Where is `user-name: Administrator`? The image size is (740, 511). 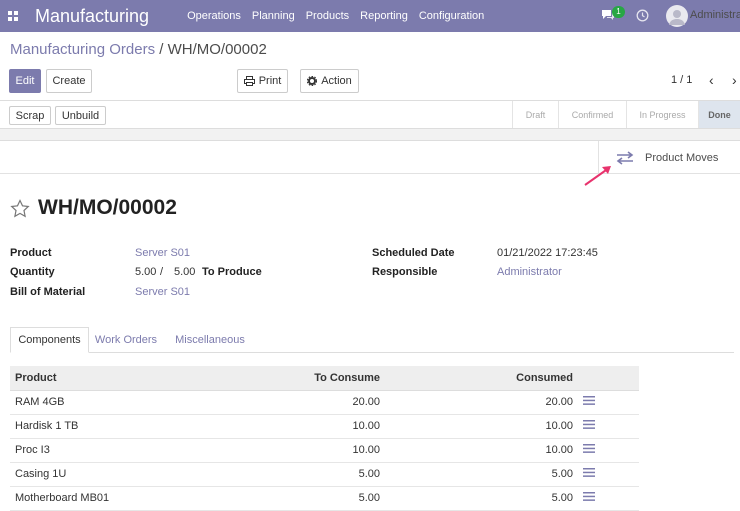 user-name: Administrator is located at coordinates (715, 15).